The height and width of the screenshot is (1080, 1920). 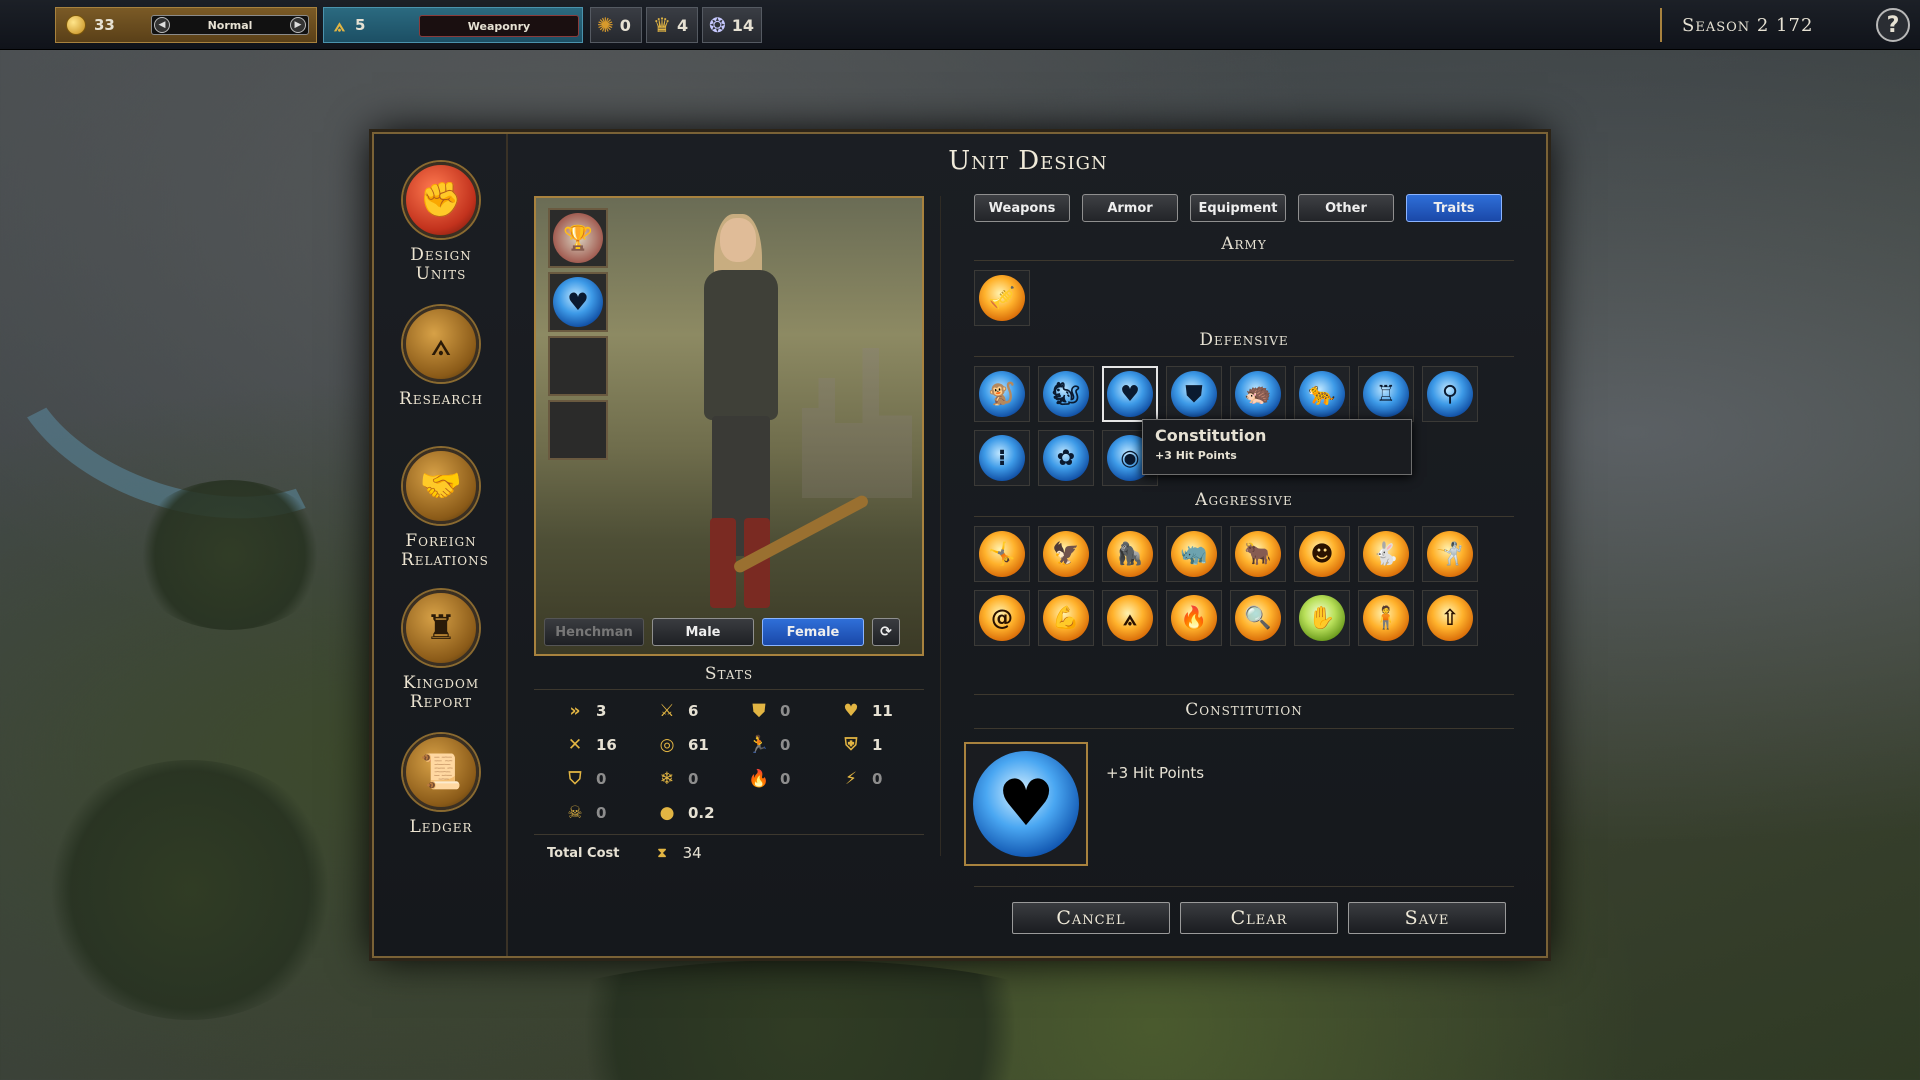 What do you see at coordinates (575, 779) in the screenshot?
I see `shield-stripe-icon: ⛉` at bounding box center [575, 779].